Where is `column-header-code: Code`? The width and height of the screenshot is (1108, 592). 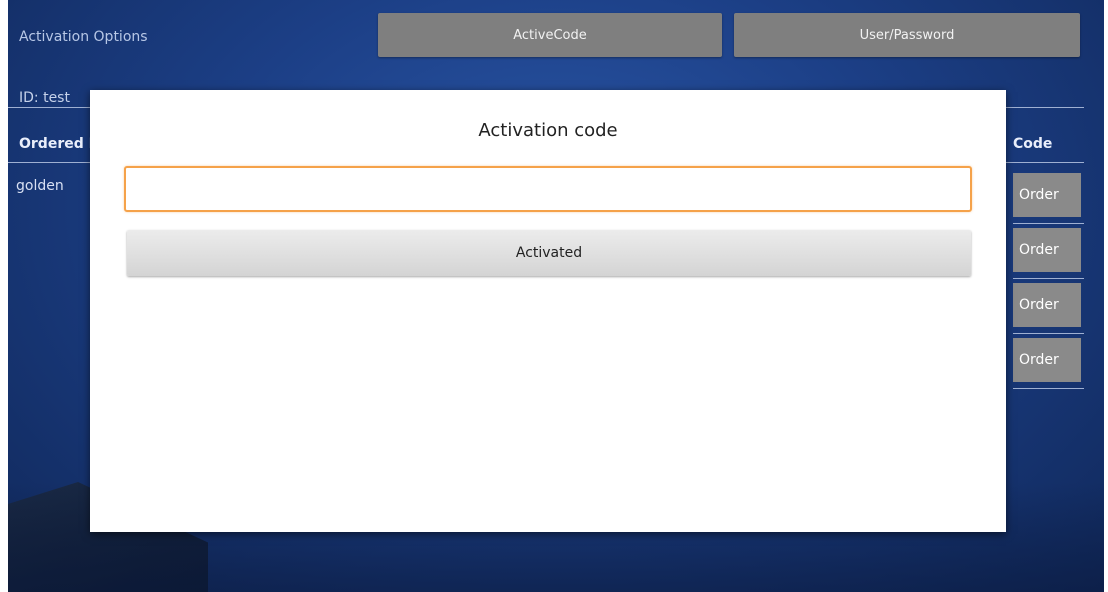 column-header-code: Code is located at coordinates (1033, 144).